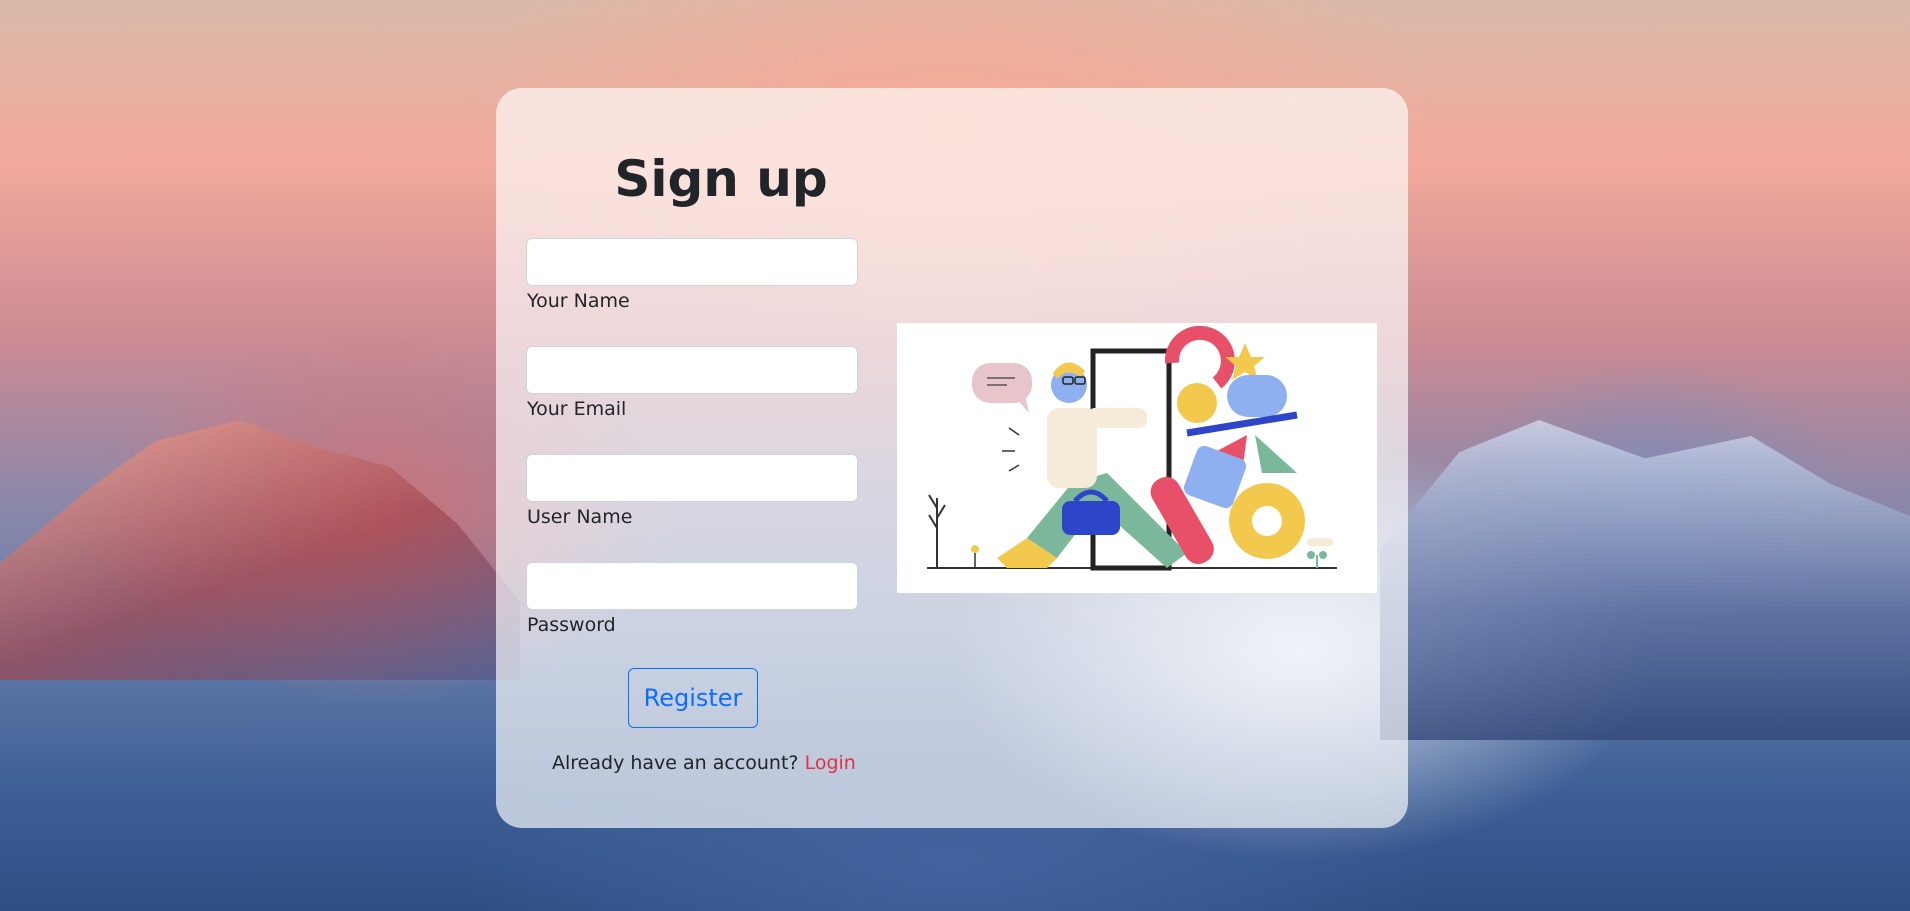 The height and width of the screenshot is (911, 1910). I want to click on login-link: Login, so click(830, 763).